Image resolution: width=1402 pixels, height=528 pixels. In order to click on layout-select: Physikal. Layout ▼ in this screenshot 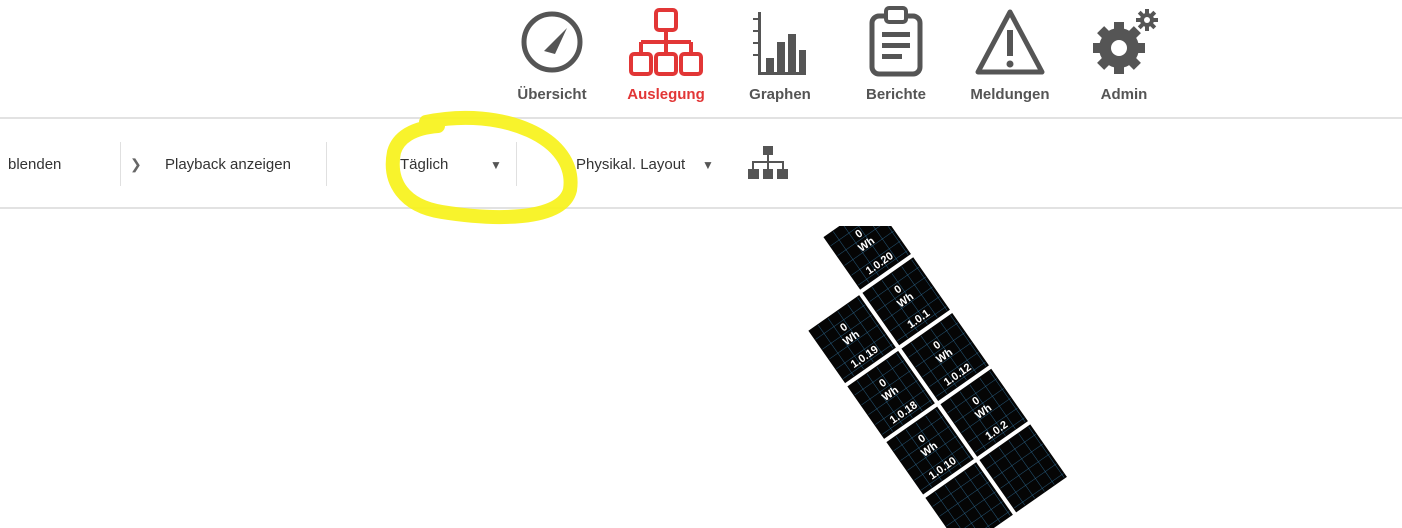, I will do `click(649, 163)`.